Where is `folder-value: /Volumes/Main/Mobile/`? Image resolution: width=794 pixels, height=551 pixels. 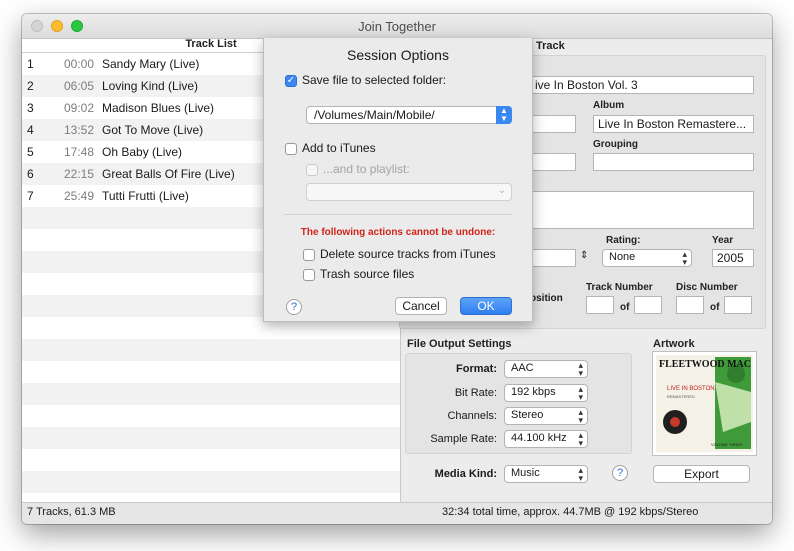
folder-value: /Volumes/Main/Mobile/ is located at coordinates (374, 115).